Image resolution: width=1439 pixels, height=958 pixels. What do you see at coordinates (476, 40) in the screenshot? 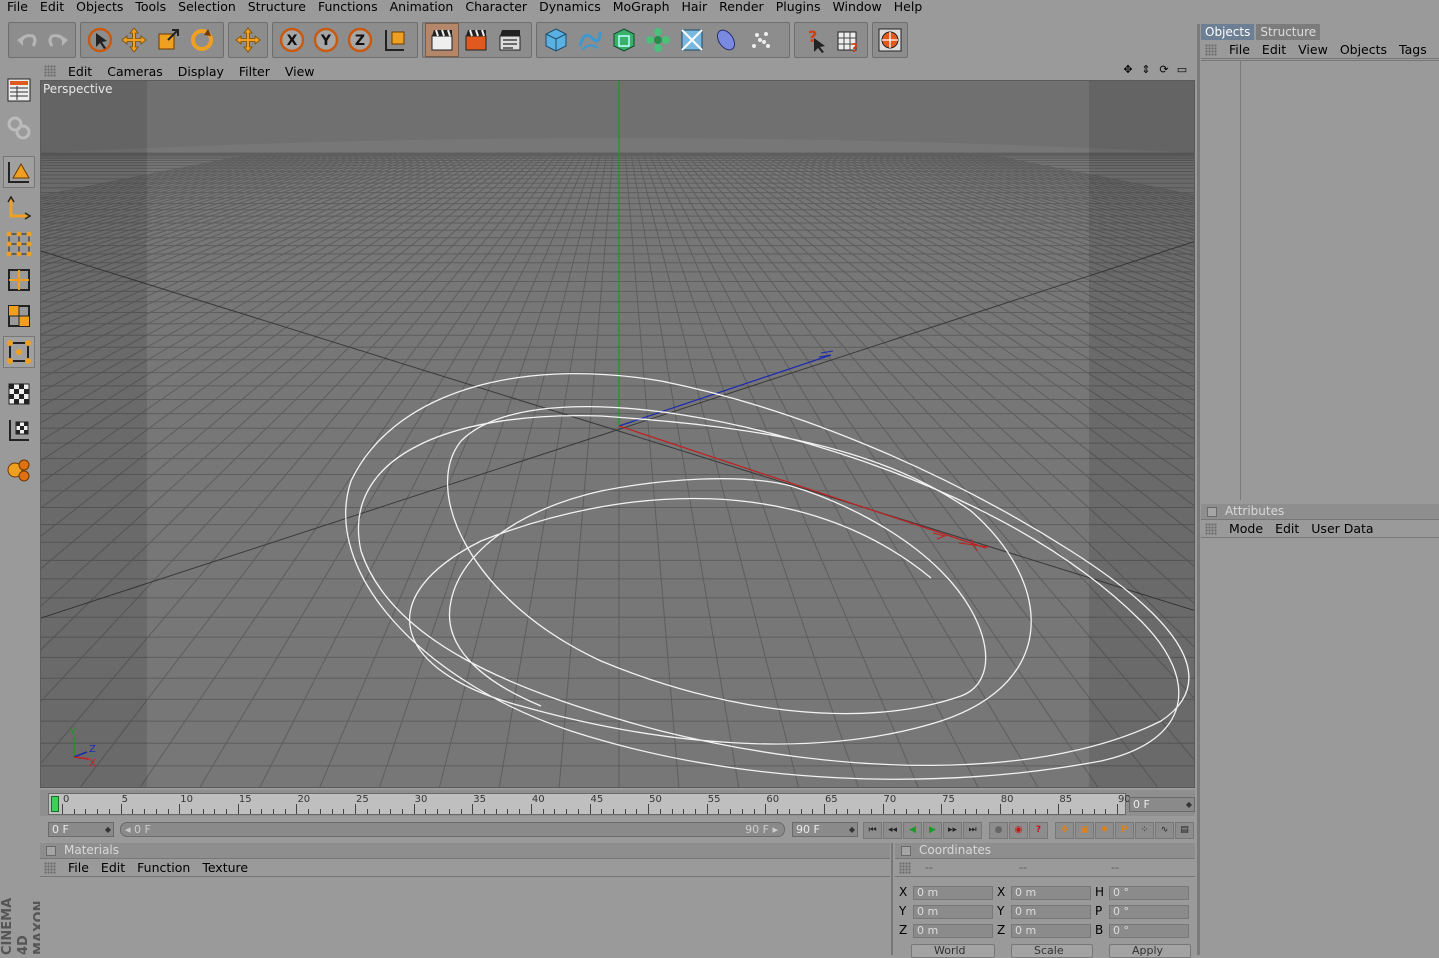
I see `render-picture-viewer-button` at bounding box center [476, 40].